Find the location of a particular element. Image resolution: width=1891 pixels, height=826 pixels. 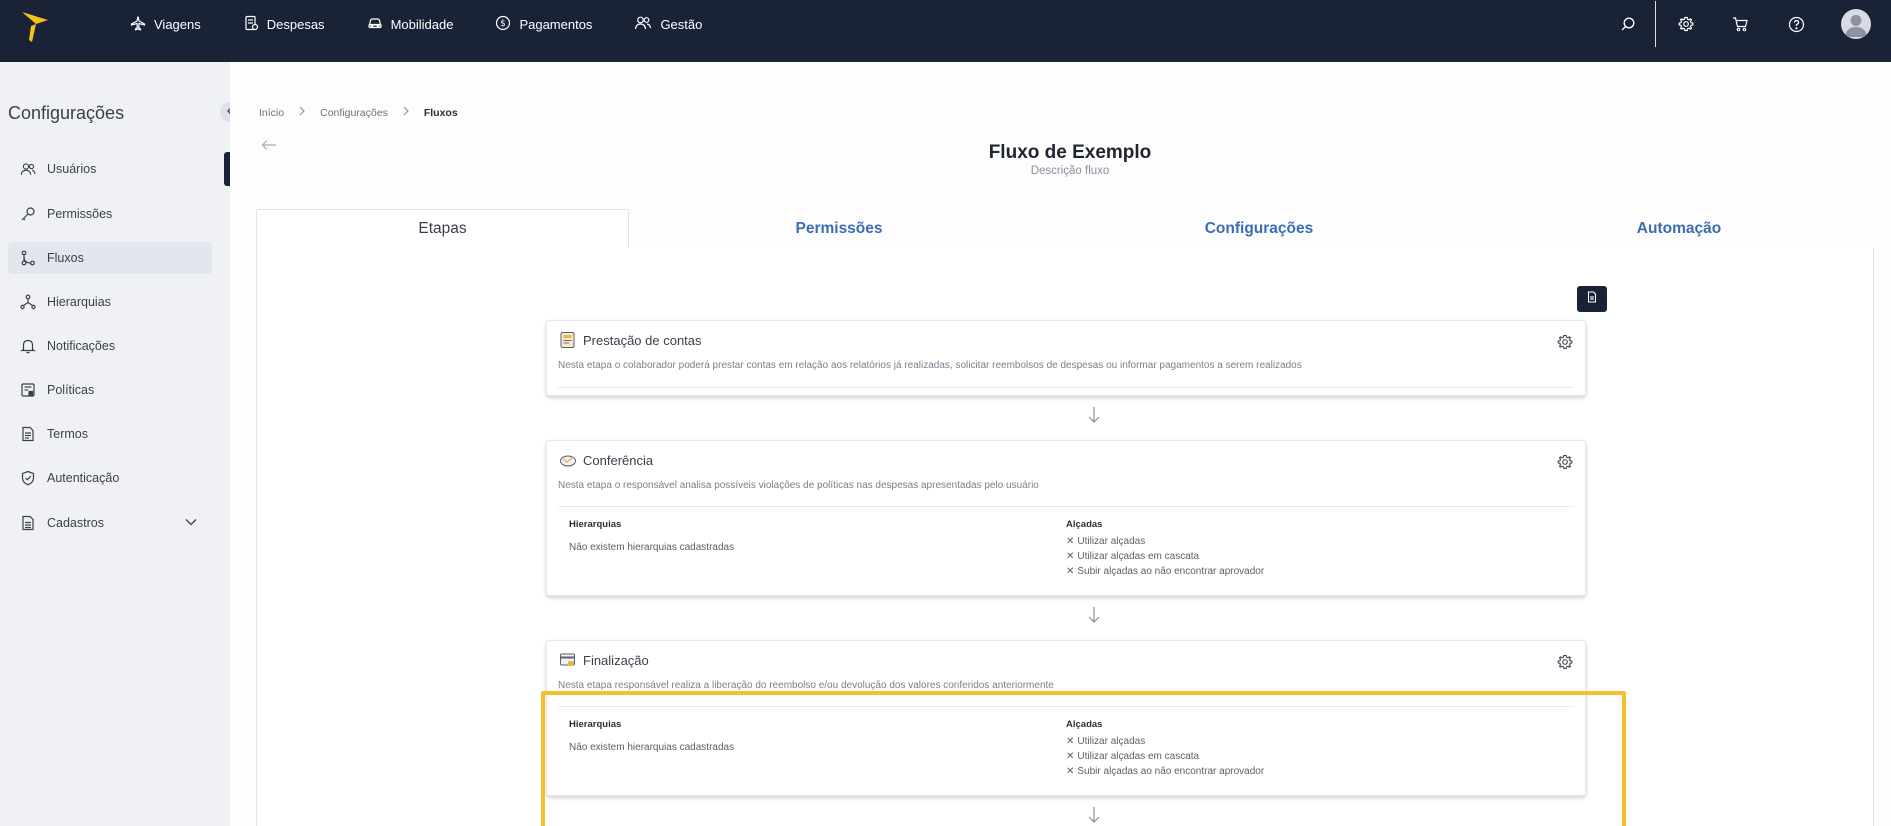

export-document-button is located at coordinates (1592, 299).